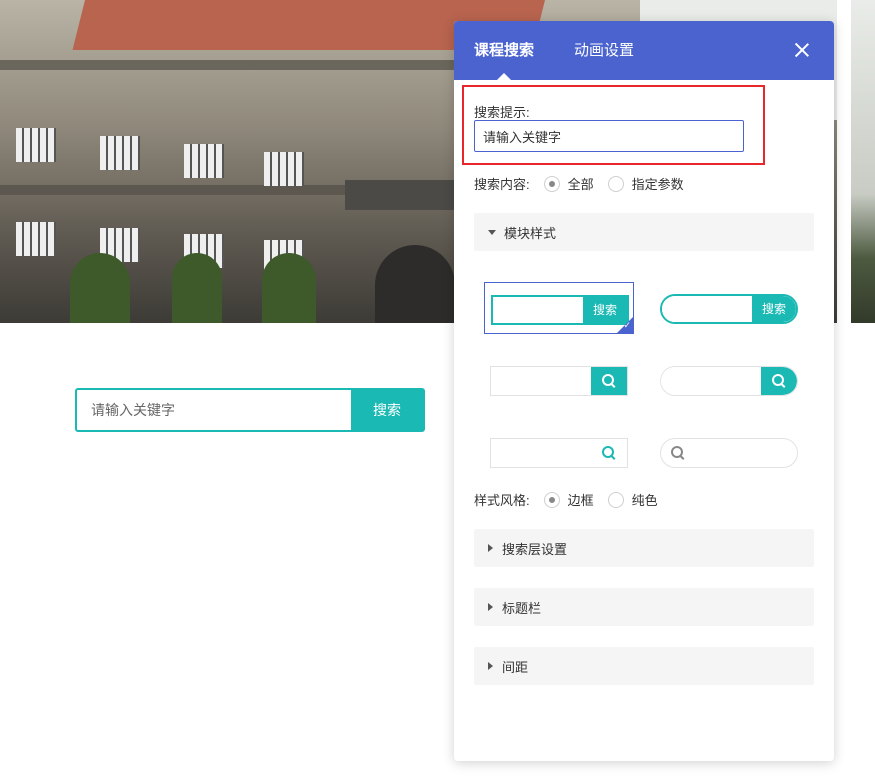 The height and width of the screenshot is (776, 875). Describe the element at coordinates (492, 232) in the screenshot. I see `caret-down-icon` at that location.